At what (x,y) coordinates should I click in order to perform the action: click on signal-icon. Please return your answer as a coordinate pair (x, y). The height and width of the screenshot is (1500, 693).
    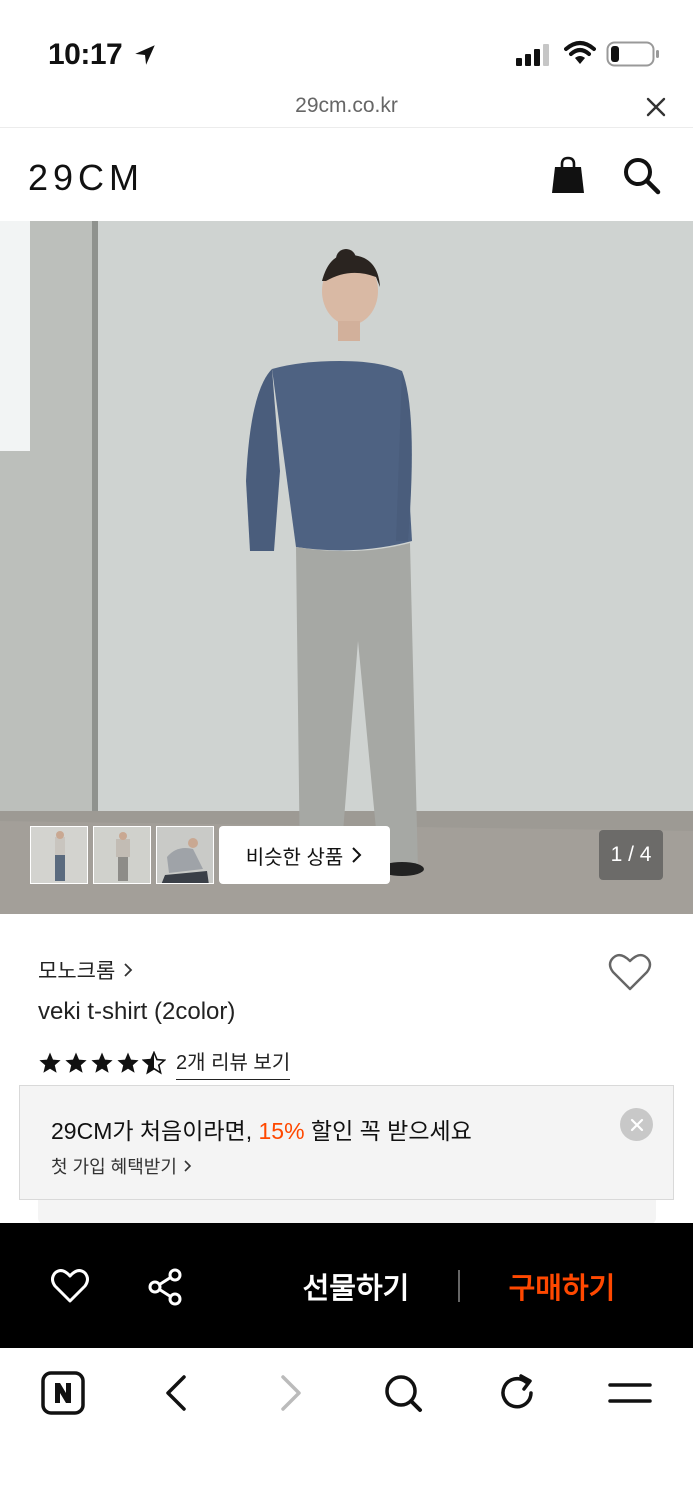
    Looking at the image, I should click on (532, 55).